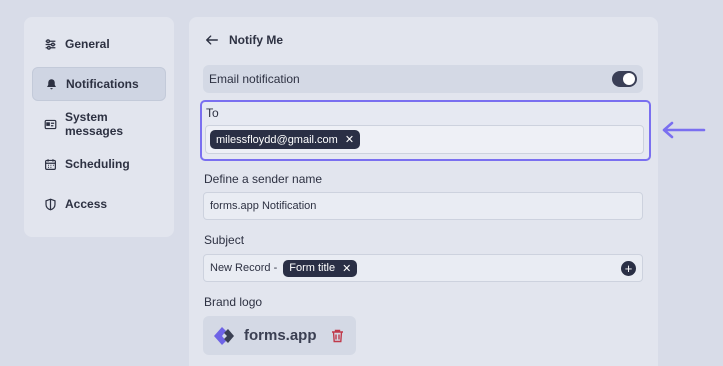  I want to click on brand-logo-label: Brand logo, so click(233, 302).